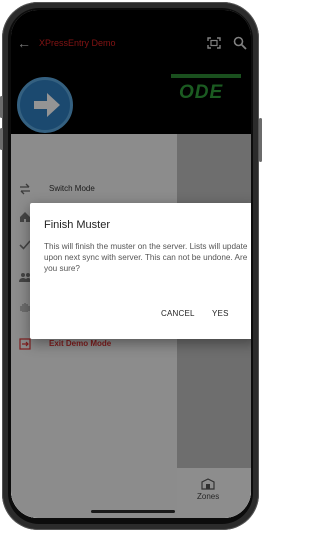  I want to click on volume-down-button, so click(1, 139).